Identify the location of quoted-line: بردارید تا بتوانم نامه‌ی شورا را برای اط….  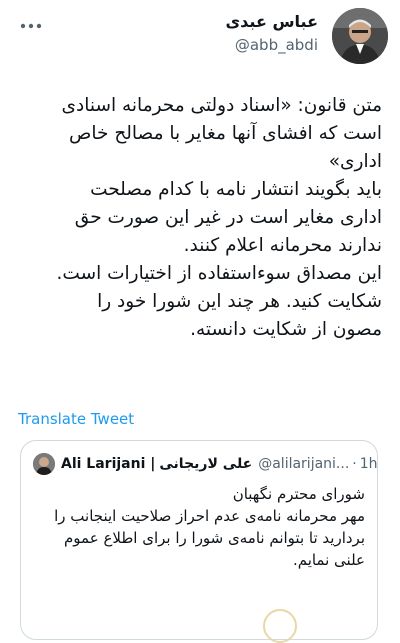
(214, 538).